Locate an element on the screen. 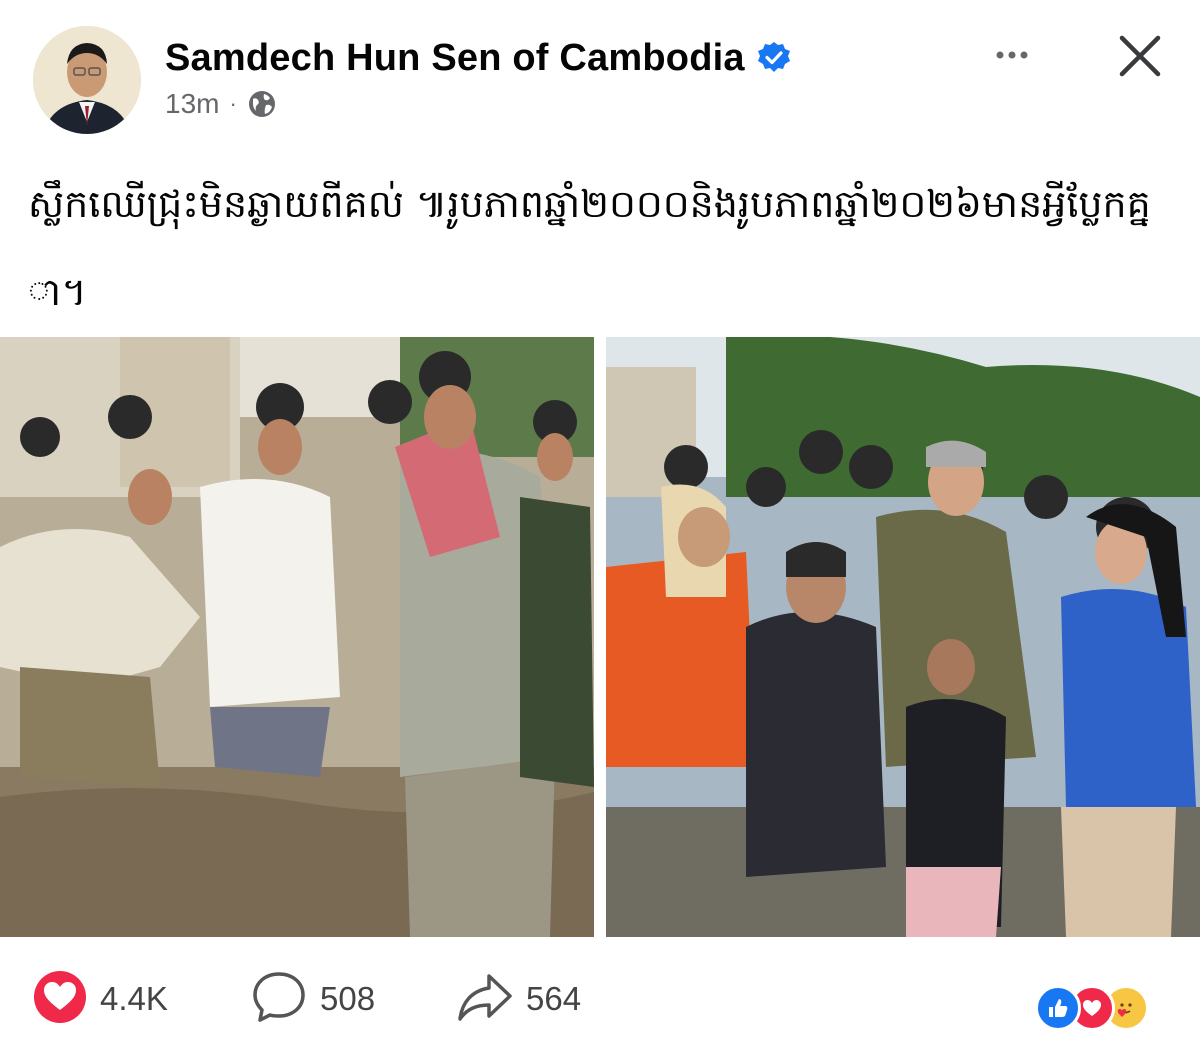 This screenshot has width=1200, height=1060. author-name: Samdech Hun Sen of Cambodia is located at coordinates (455, 58).